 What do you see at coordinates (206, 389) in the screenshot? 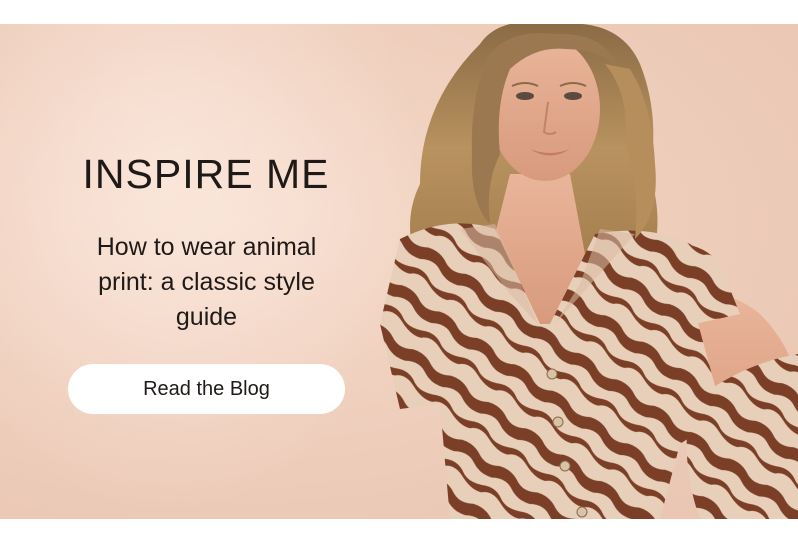
I see `read-the-blog-button: Read the Blog` at bounding box center [206, 389].